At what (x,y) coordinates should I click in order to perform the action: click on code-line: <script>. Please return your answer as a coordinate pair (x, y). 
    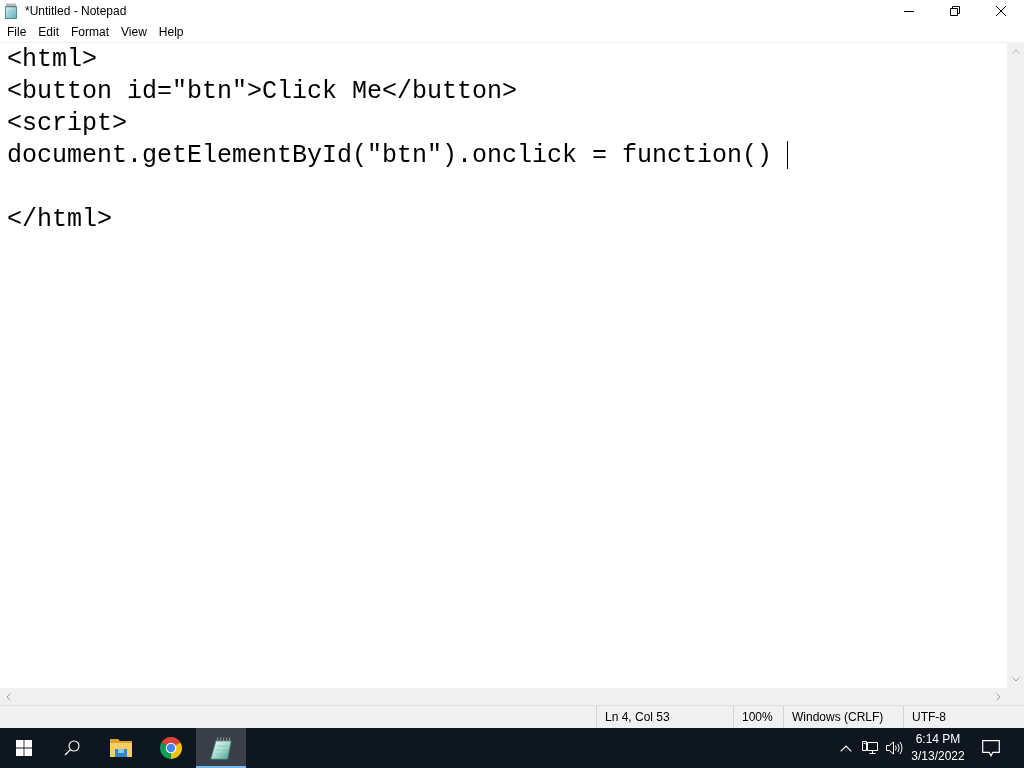
    Looking at the image, I should click on (67, 123).